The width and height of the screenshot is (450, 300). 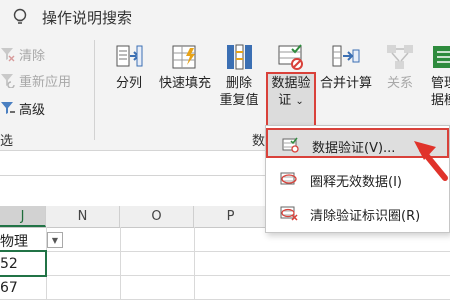 I want to click on manage-data-model-label-2: 据模, so click(x=440, y=100).